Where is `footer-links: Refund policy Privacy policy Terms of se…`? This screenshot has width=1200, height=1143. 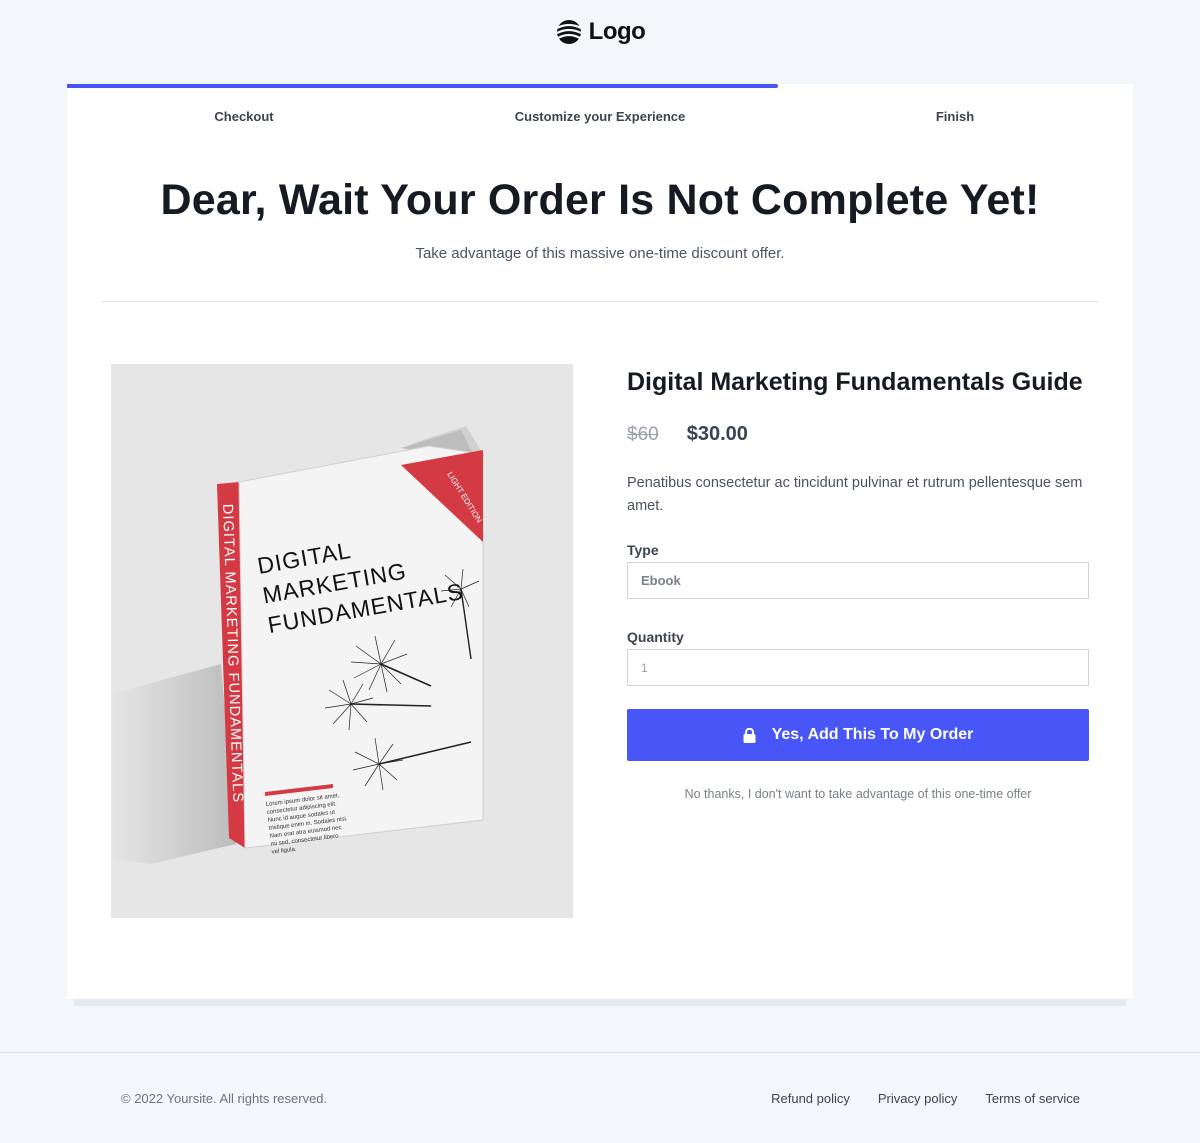 footer-links: Refund policy Privacy policy Terms of se… is located at coordinates (925, 1098).